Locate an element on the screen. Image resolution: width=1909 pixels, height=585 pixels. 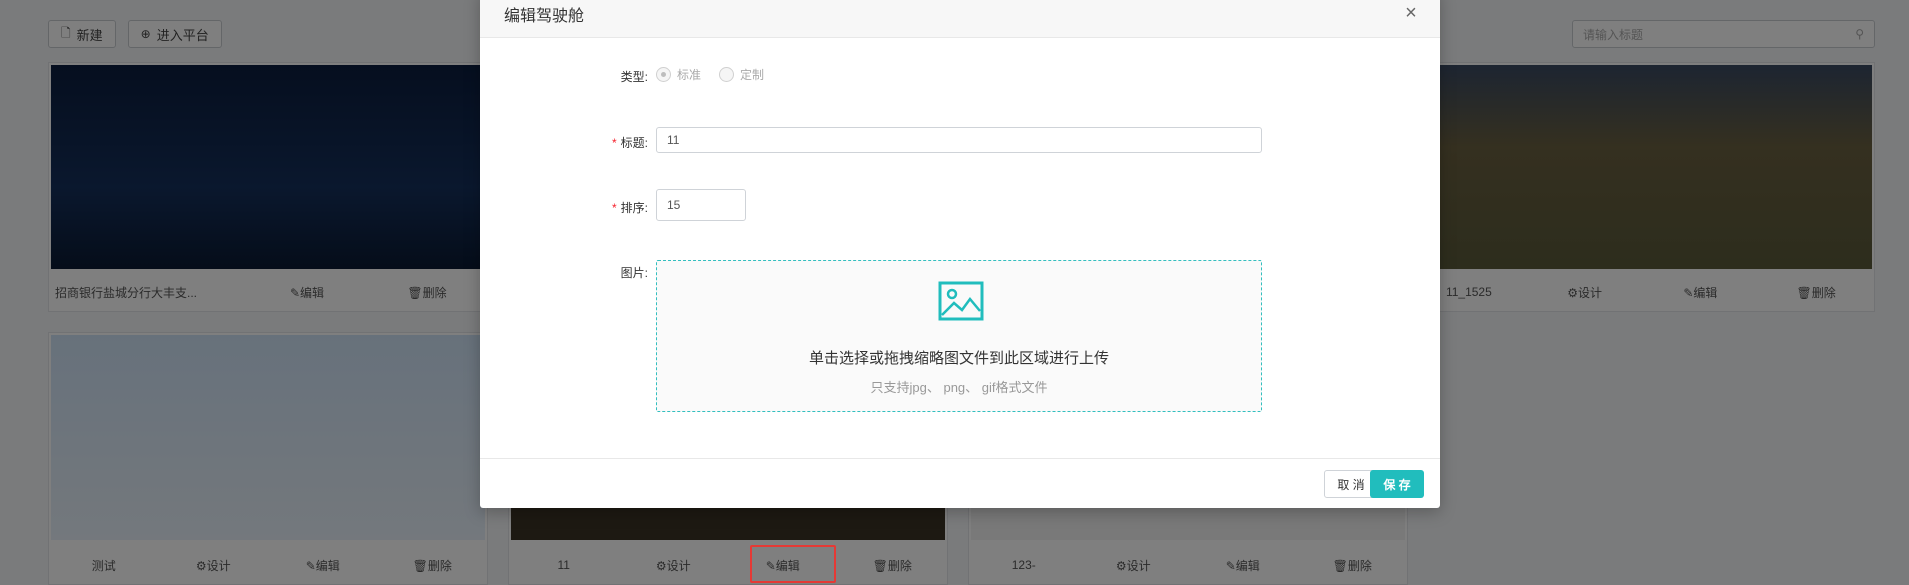
sort-field-label: * 排序: is located at coordinates (564, 207).